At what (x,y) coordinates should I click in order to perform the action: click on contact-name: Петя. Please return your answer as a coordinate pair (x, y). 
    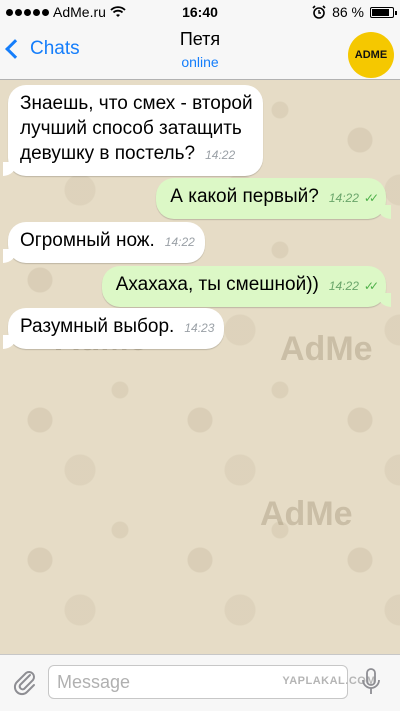
    Looking at the image, I should click on (200, 39).